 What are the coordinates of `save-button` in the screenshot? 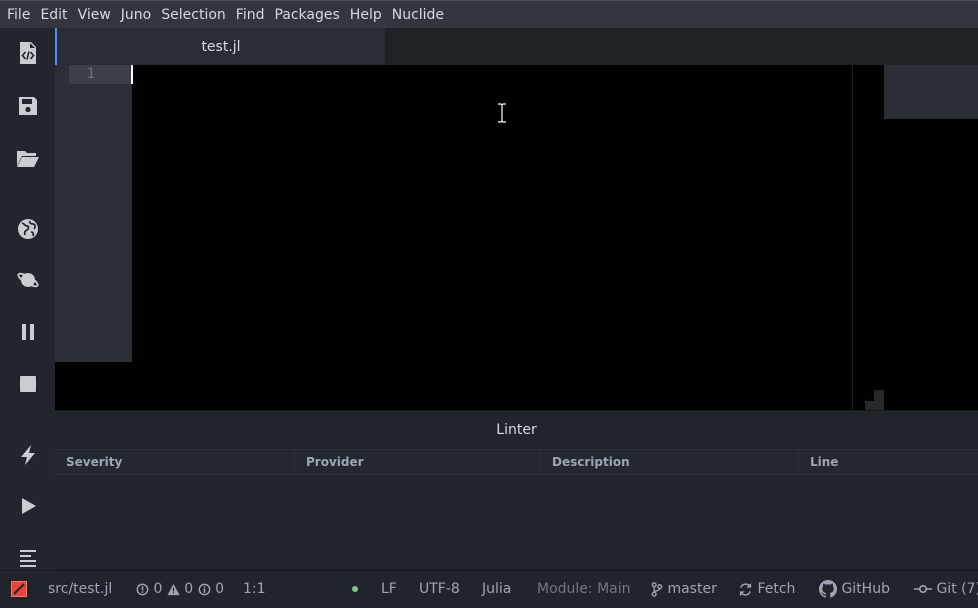 It's located at (27, 106).